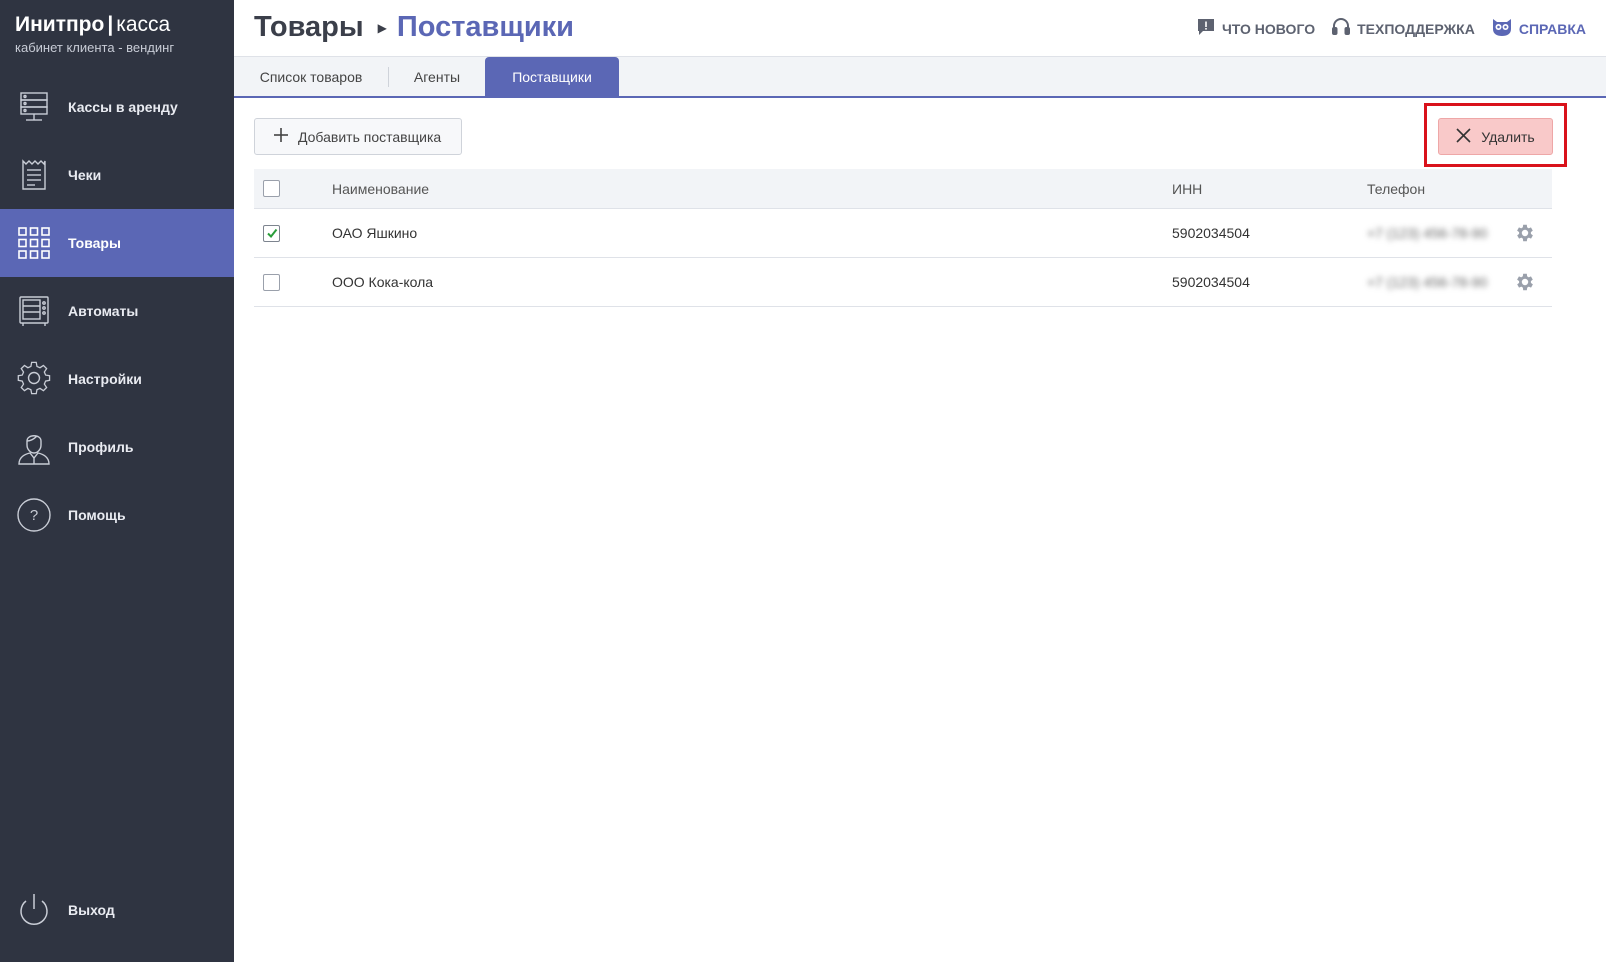  Describe the element at coordinates (34, 447) in the screenshot. I see `user-icon` at that location.